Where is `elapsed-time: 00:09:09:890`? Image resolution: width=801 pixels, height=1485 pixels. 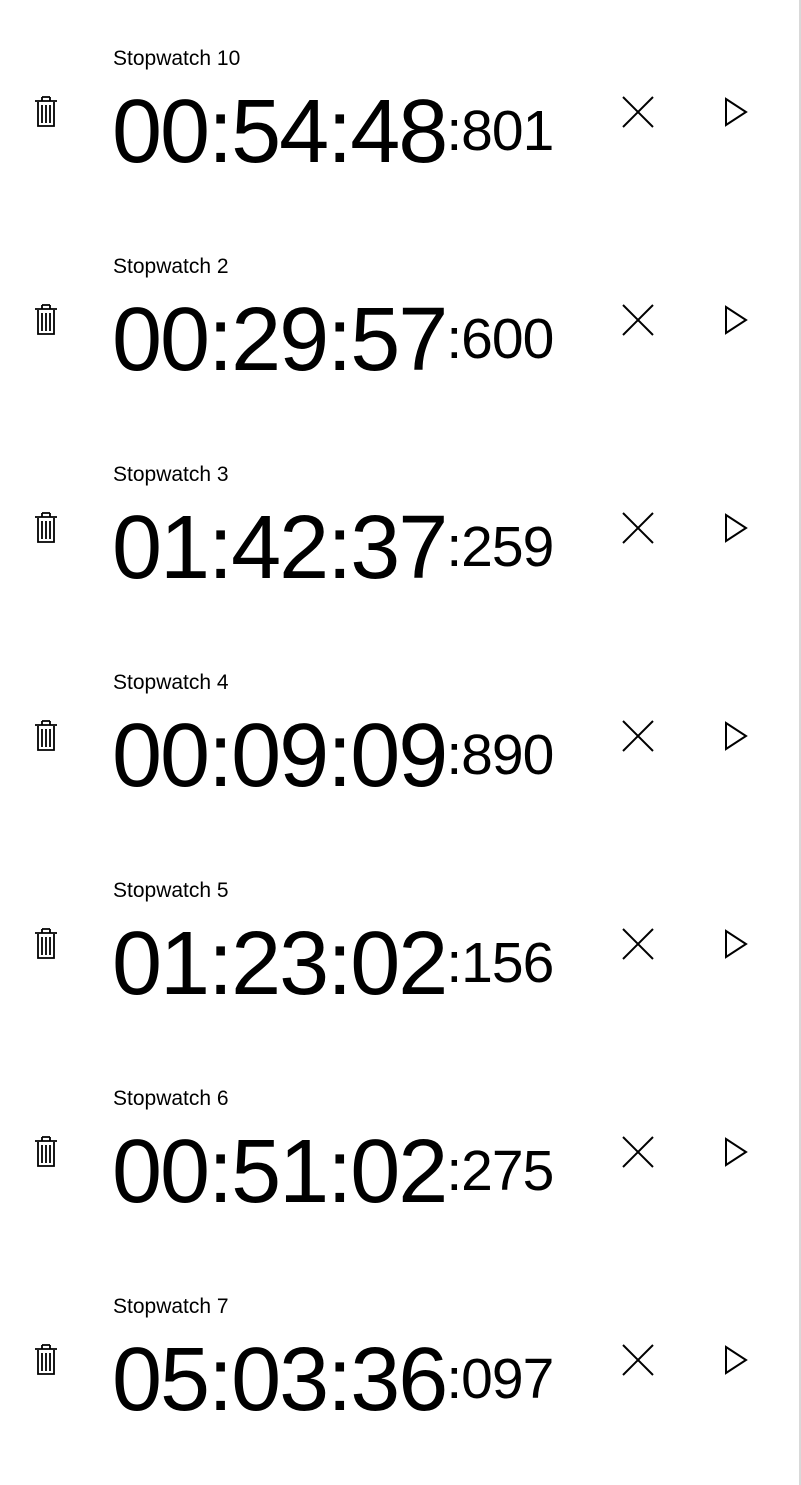
elapsed-time: 00:09:09:890 is located at coordinates (333, 769).